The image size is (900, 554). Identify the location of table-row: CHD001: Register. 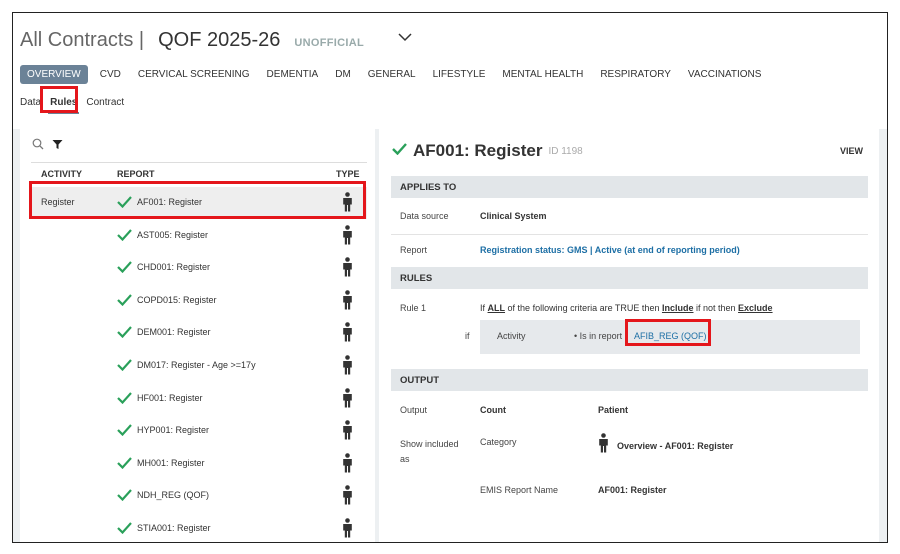
(199, 268).